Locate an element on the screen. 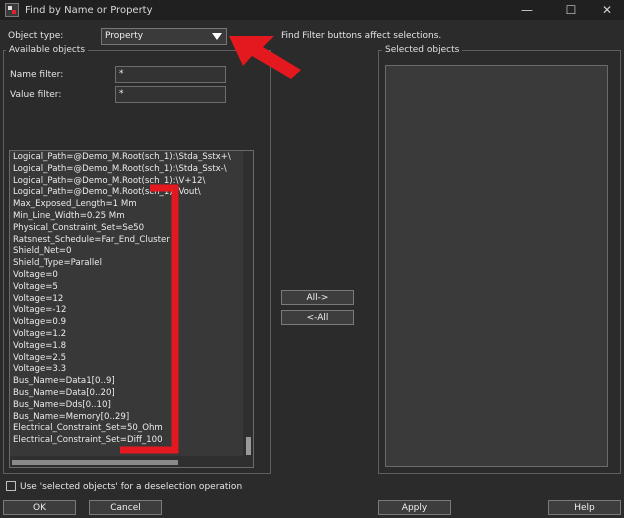 This screenshot has height=518, width=624. list-item: Min_Line_Width=0.25 Mm is located at coordinates (69, 217).